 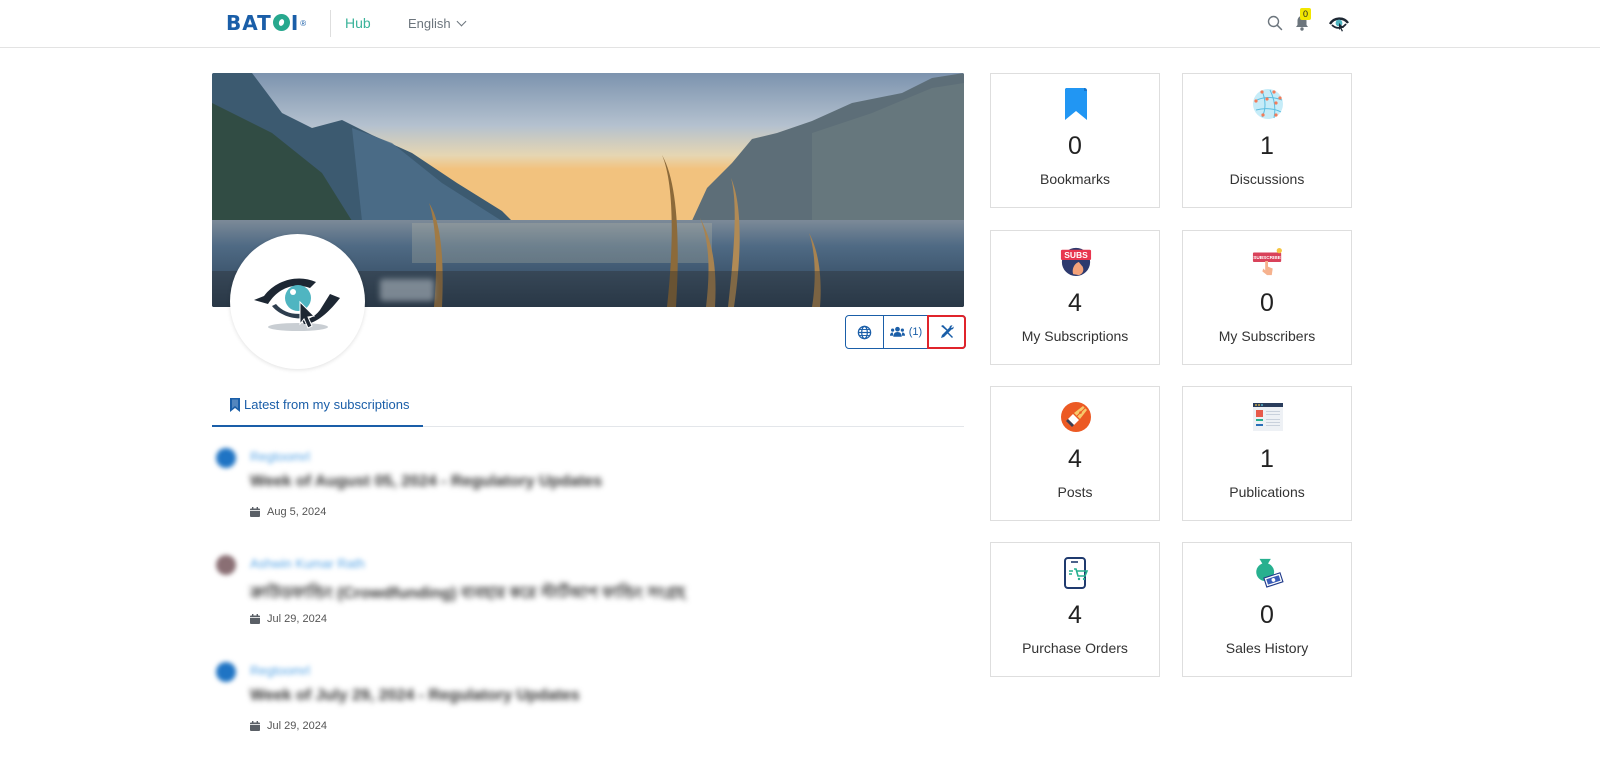 What do you see at coordinates (1267, 492) in the screenshot?
I see `stat-label: Publications` at bounding box center [1267, 492].